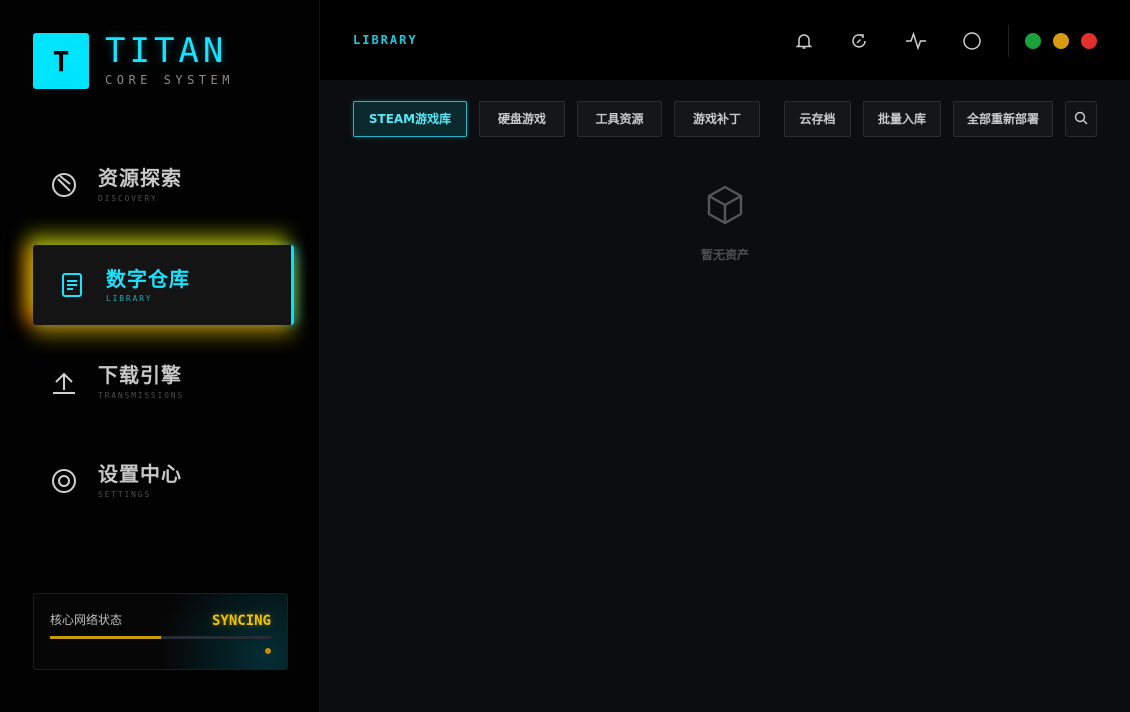 This screenshot has height=712, width=1130. I want to click on status-indicator-dot, so click(268, 651).